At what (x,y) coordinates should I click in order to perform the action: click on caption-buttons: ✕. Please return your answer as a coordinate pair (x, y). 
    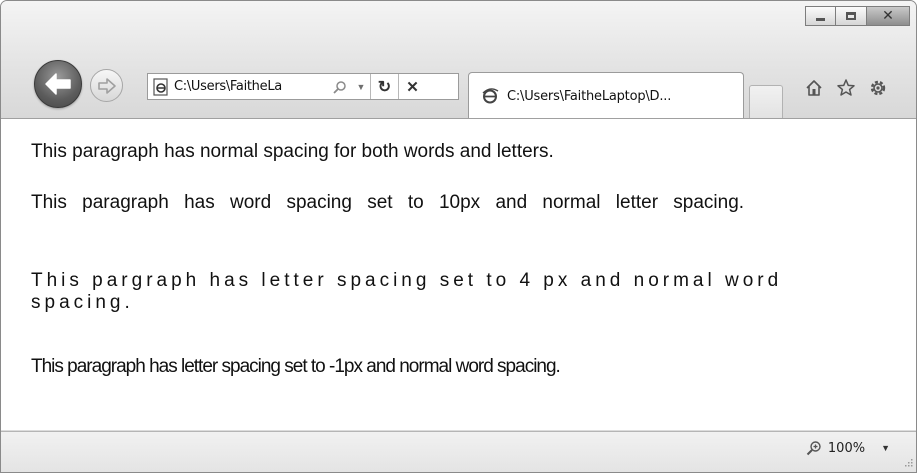
    Looking at the image, I should click on (857, 16).